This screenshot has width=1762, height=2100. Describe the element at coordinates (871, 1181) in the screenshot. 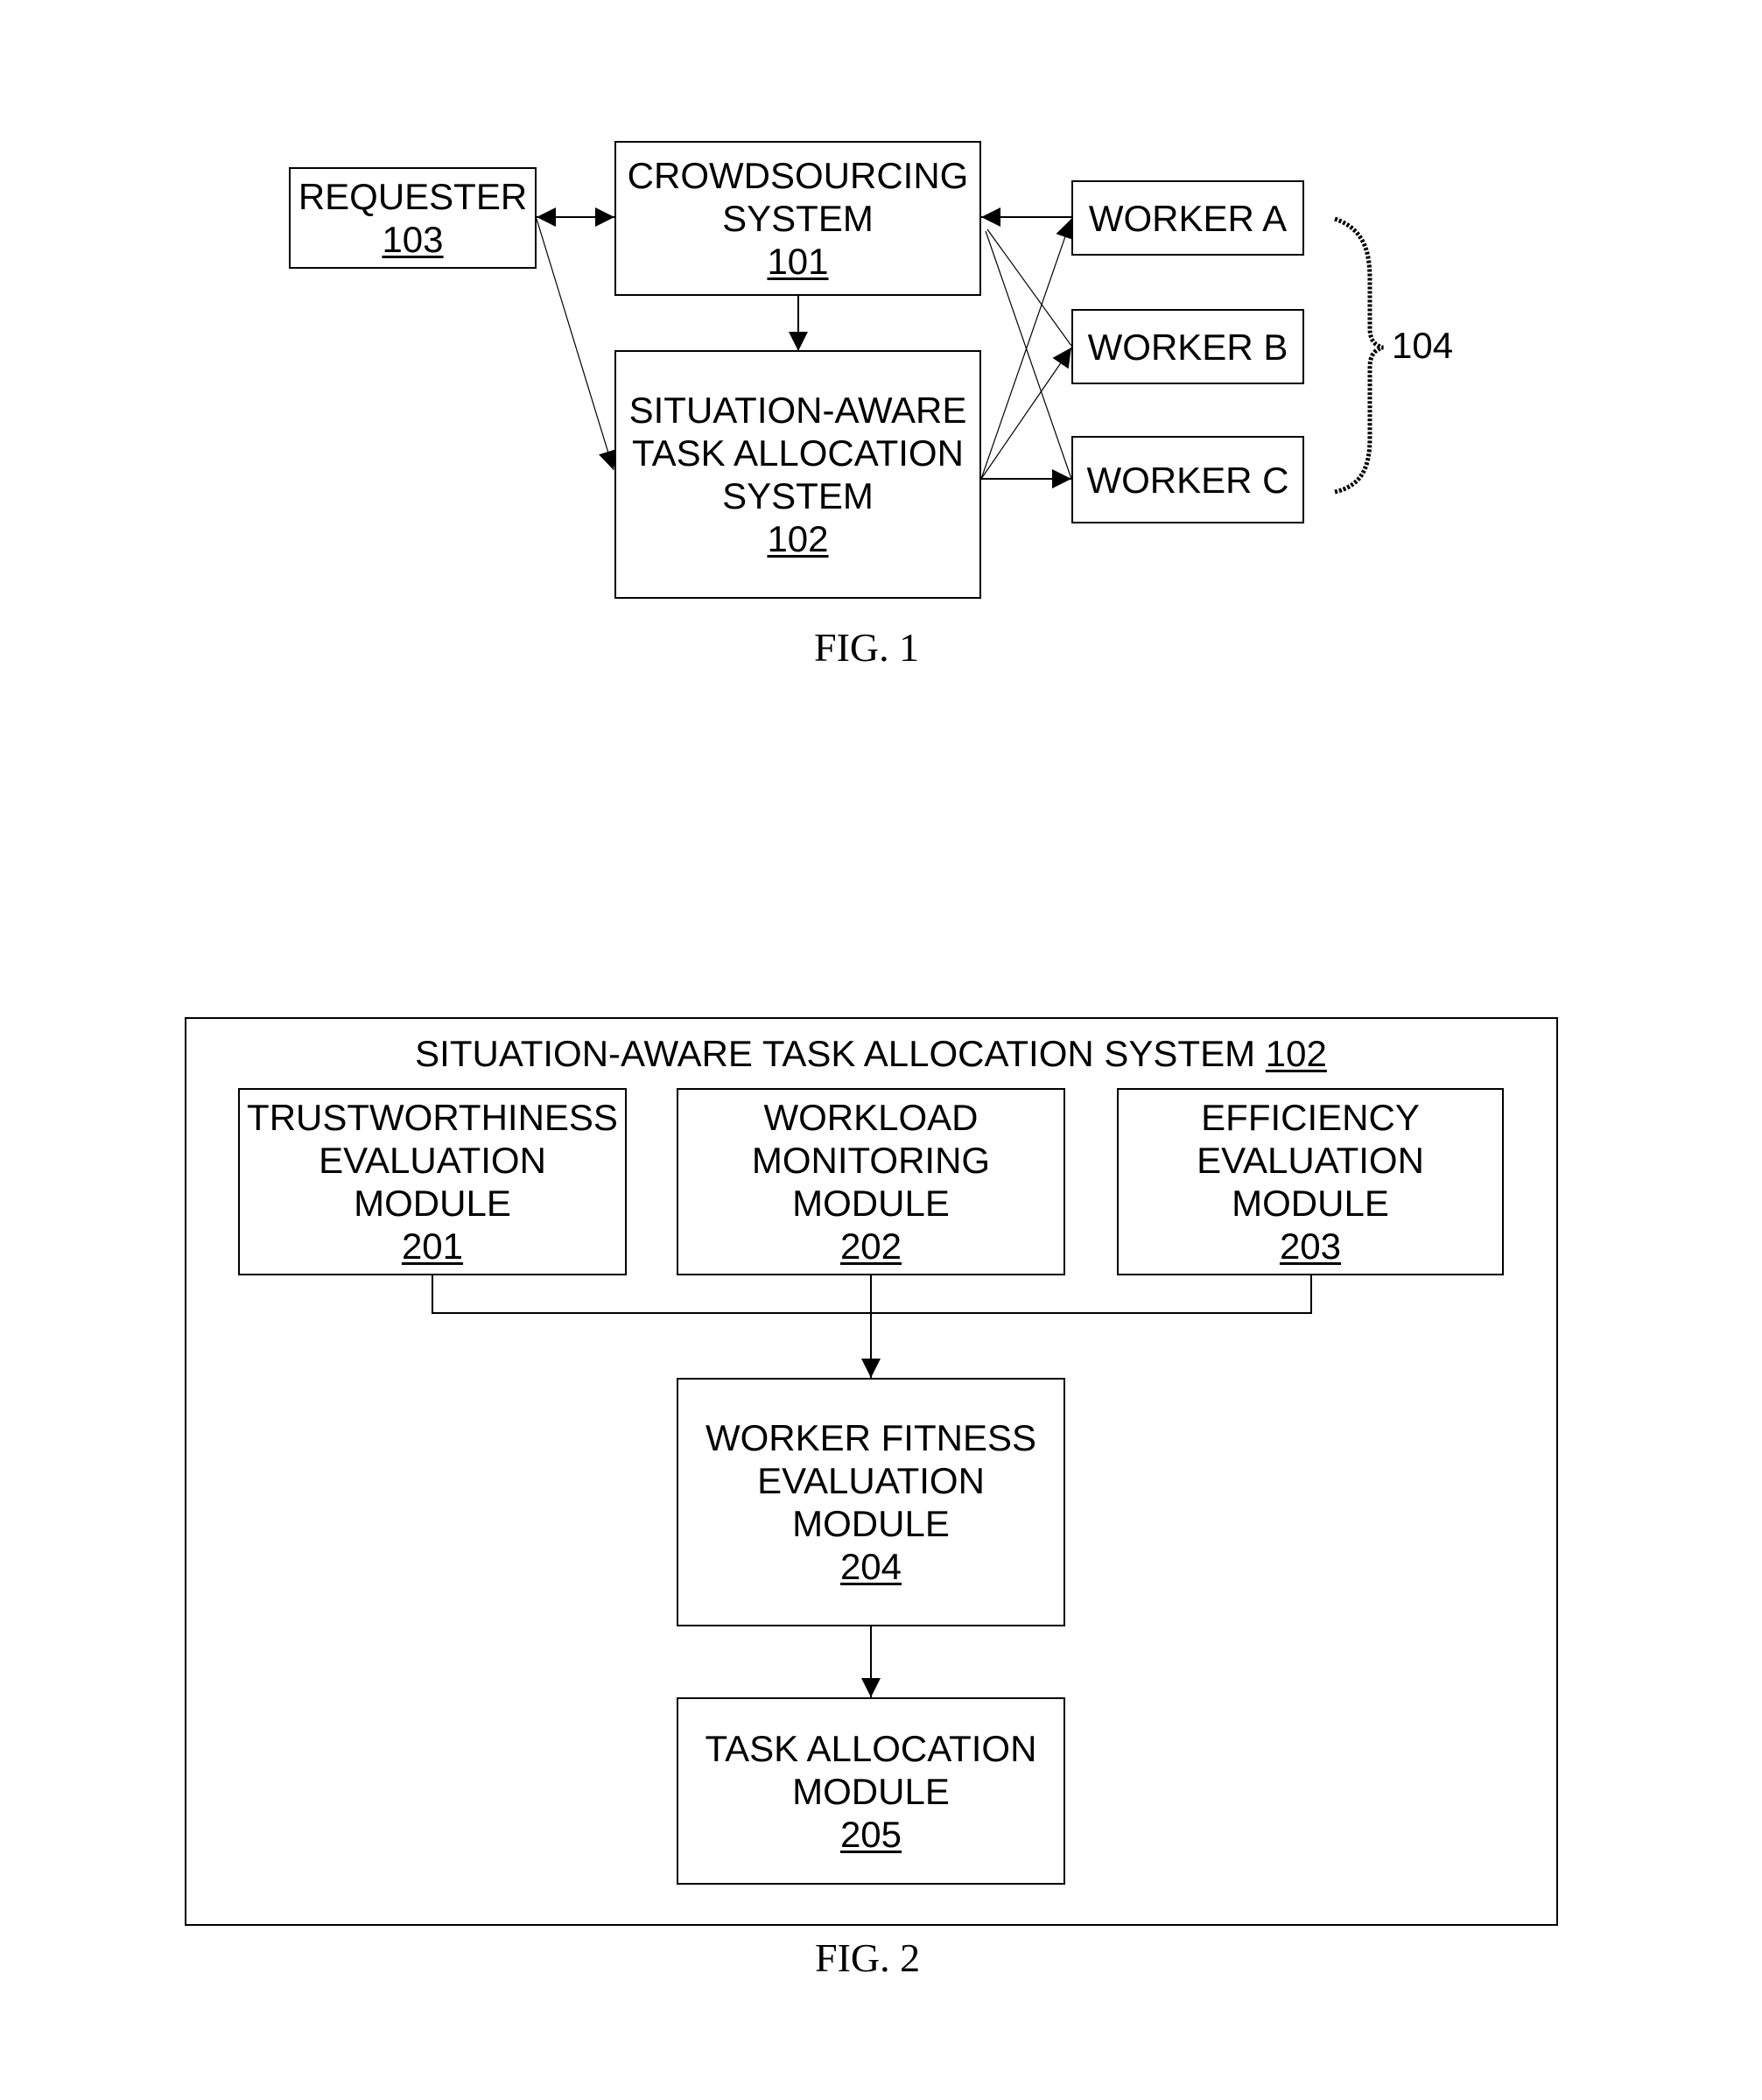

I see `workload-module-box: WORKLOAD MONITORING MODULE 202` at that location.